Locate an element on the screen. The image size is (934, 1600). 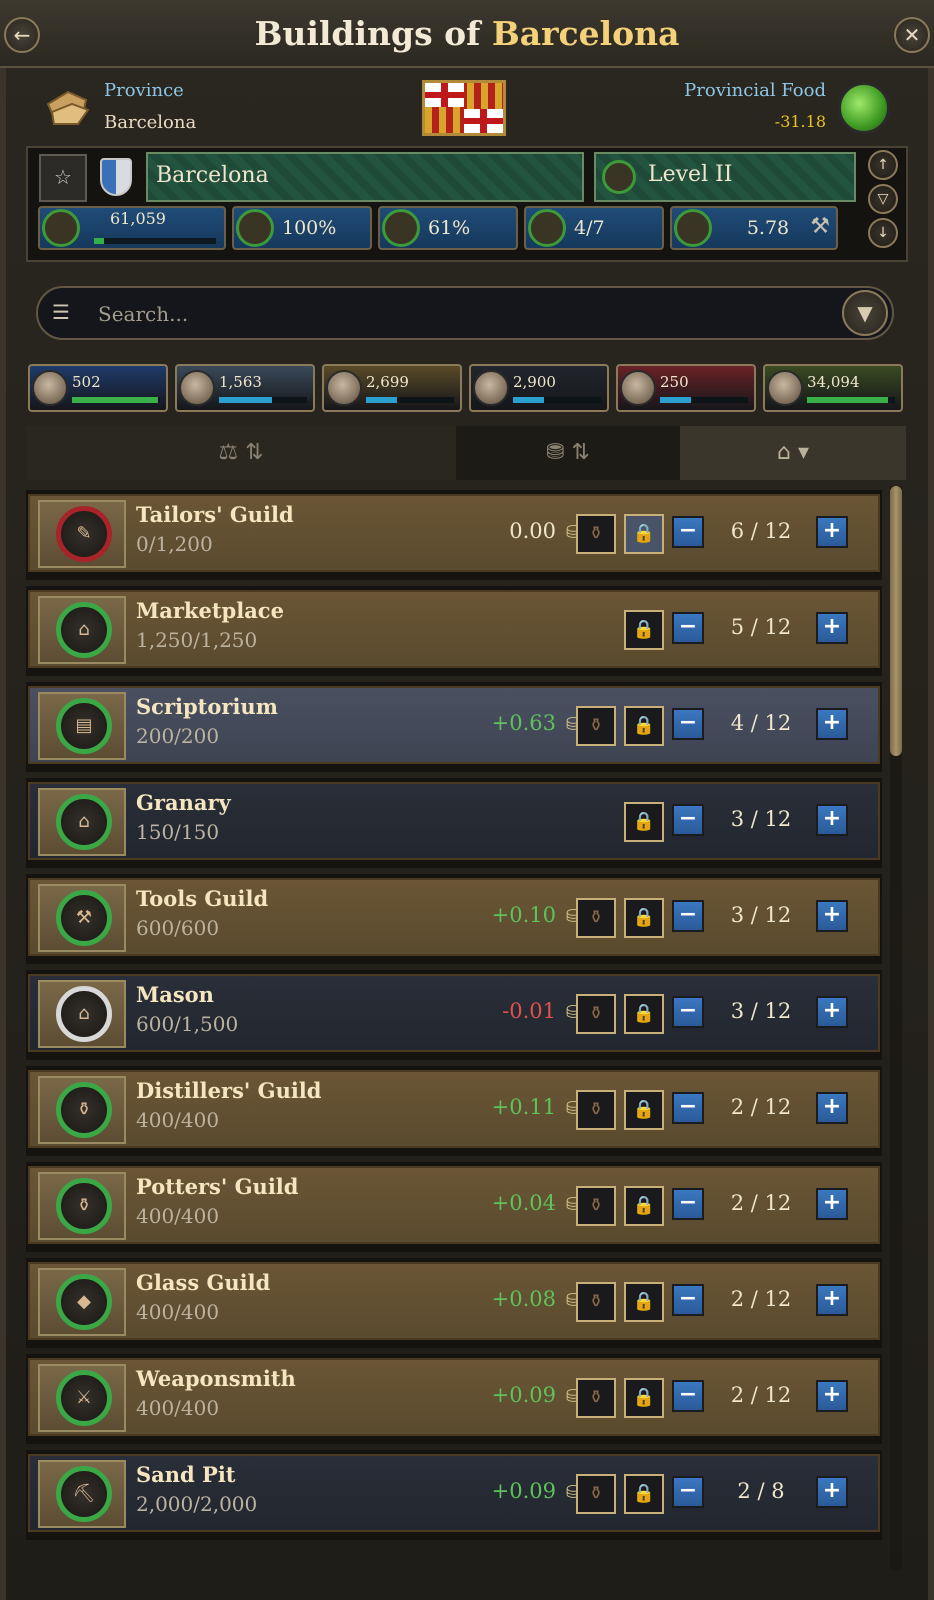
city-name-field: Barcelona is located at coordinates (365, 177).